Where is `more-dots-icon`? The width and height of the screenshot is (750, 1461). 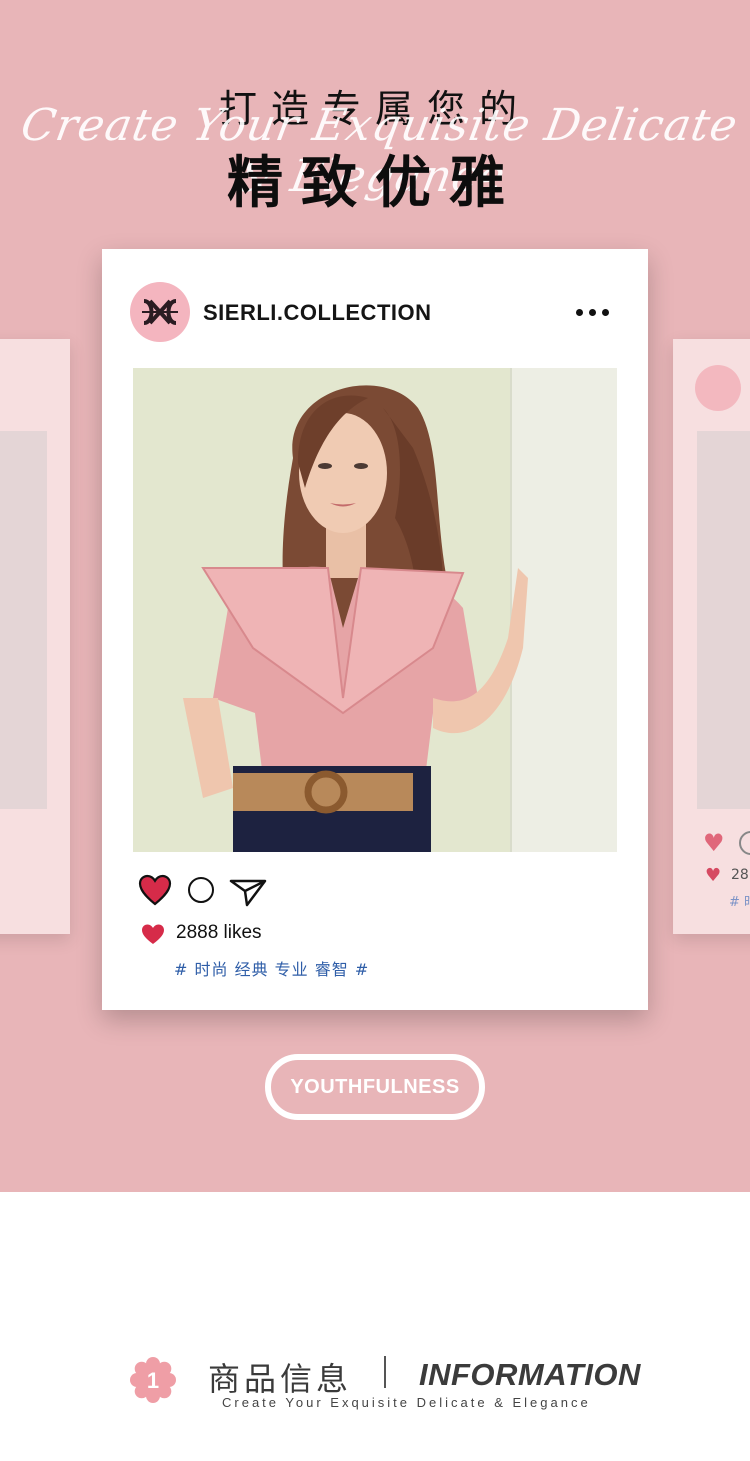 more-dots-icon is located at coordinates (596, 312).